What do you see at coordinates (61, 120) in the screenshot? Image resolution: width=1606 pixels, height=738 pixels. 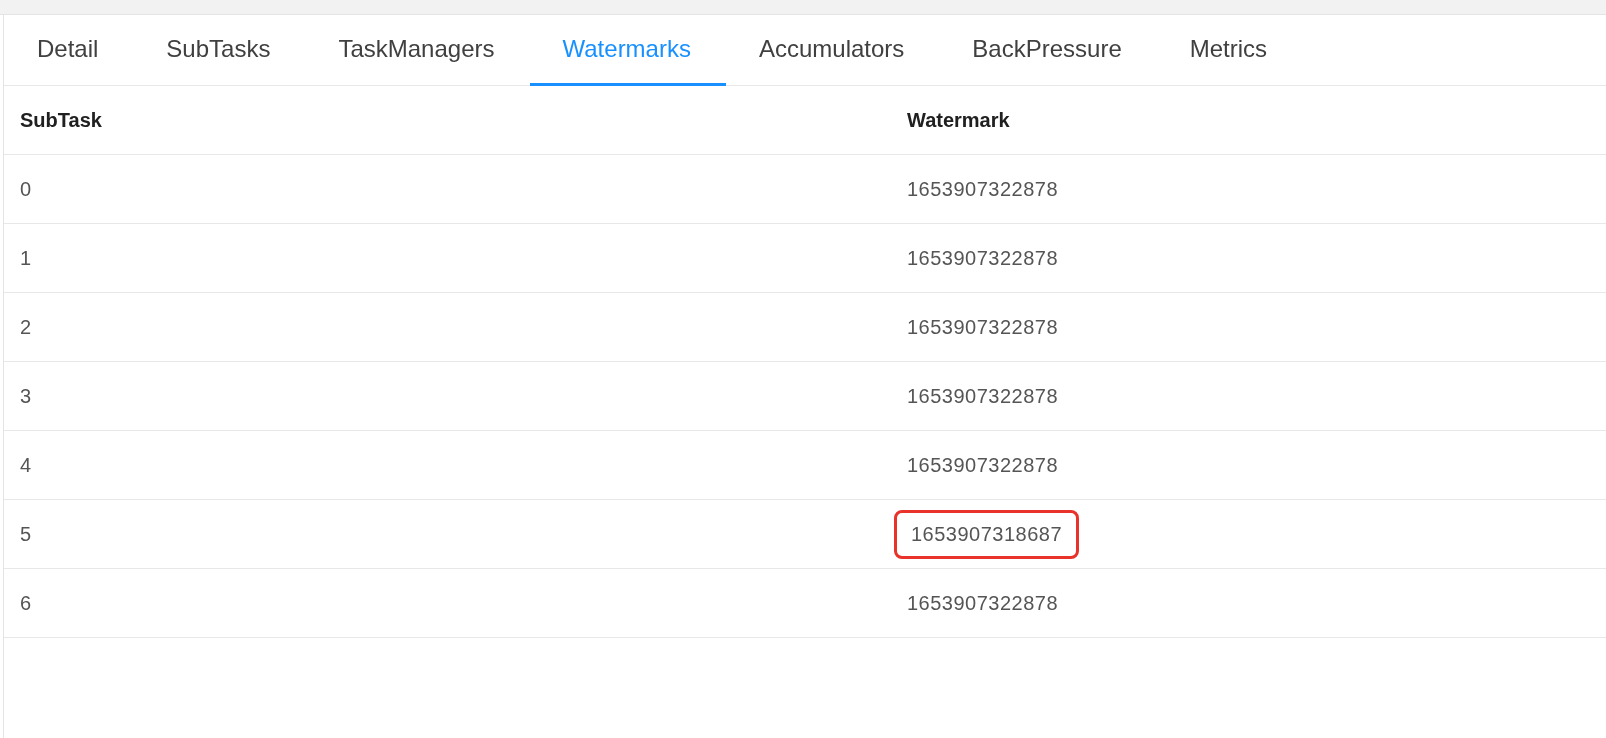 I see `column-header: SubTask` at bounding box center [61, 120].